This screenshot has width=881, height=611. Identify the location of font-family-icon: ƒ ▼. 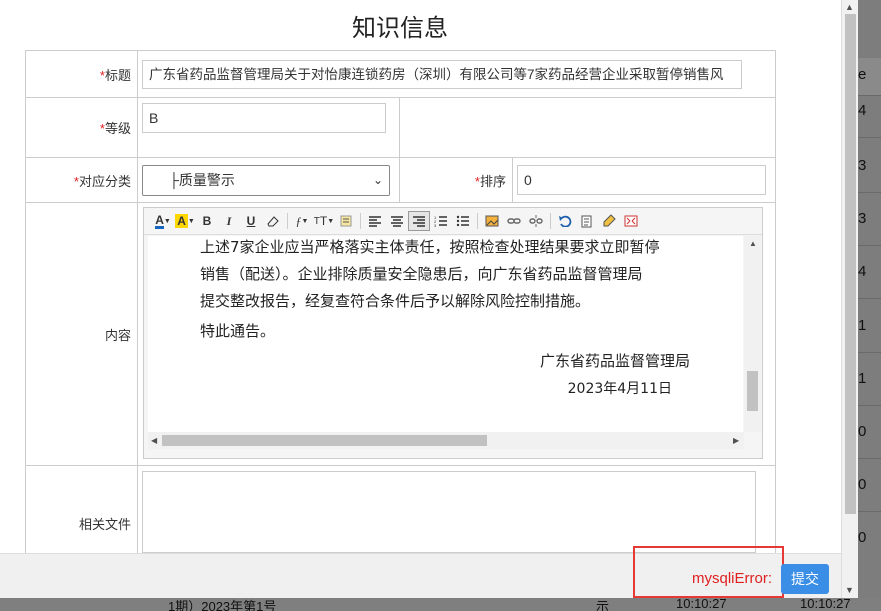
(302, 221).